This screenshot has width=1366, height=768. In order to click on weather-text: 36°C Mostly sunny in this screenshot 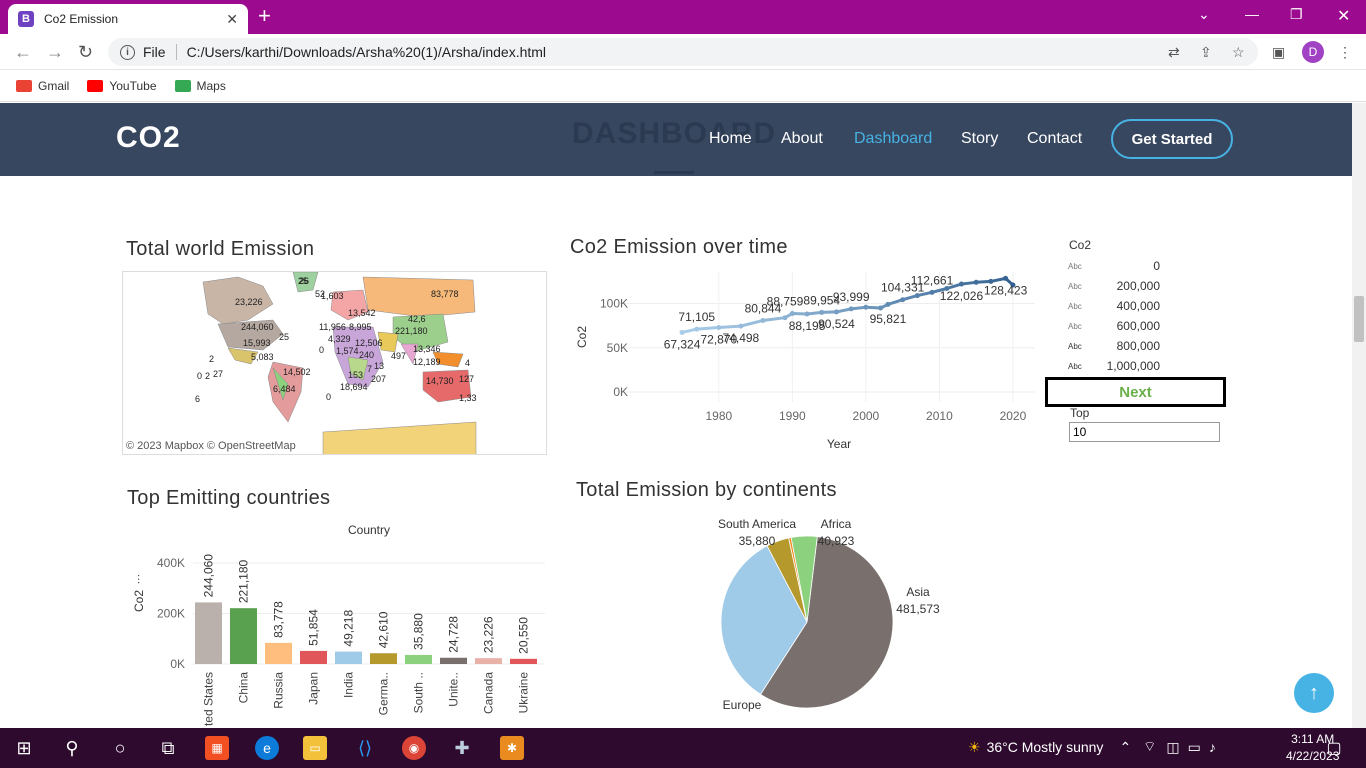, I will do `click(1045, 747)`.